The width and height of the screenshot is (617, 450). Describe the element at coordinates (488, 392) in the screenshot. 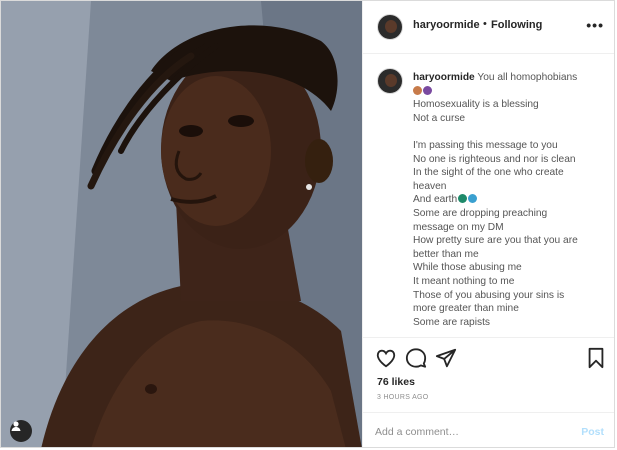

I see `action-bar: 76 likes 3 HOURS AGO Add a comment… Post` at that location.